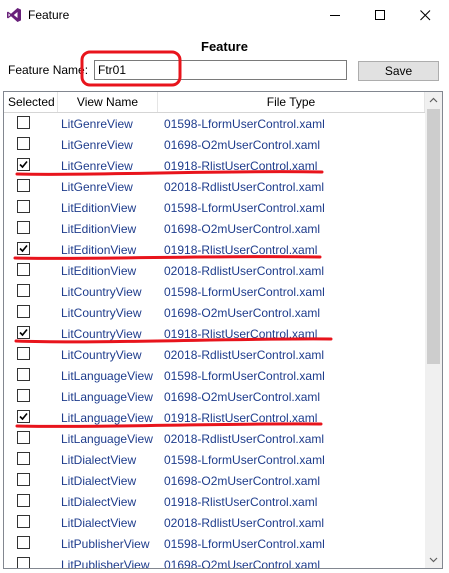 Image resolution: width=449 pixels, height=573 pixels. I want to click on minimize-button, so click(335, 15).